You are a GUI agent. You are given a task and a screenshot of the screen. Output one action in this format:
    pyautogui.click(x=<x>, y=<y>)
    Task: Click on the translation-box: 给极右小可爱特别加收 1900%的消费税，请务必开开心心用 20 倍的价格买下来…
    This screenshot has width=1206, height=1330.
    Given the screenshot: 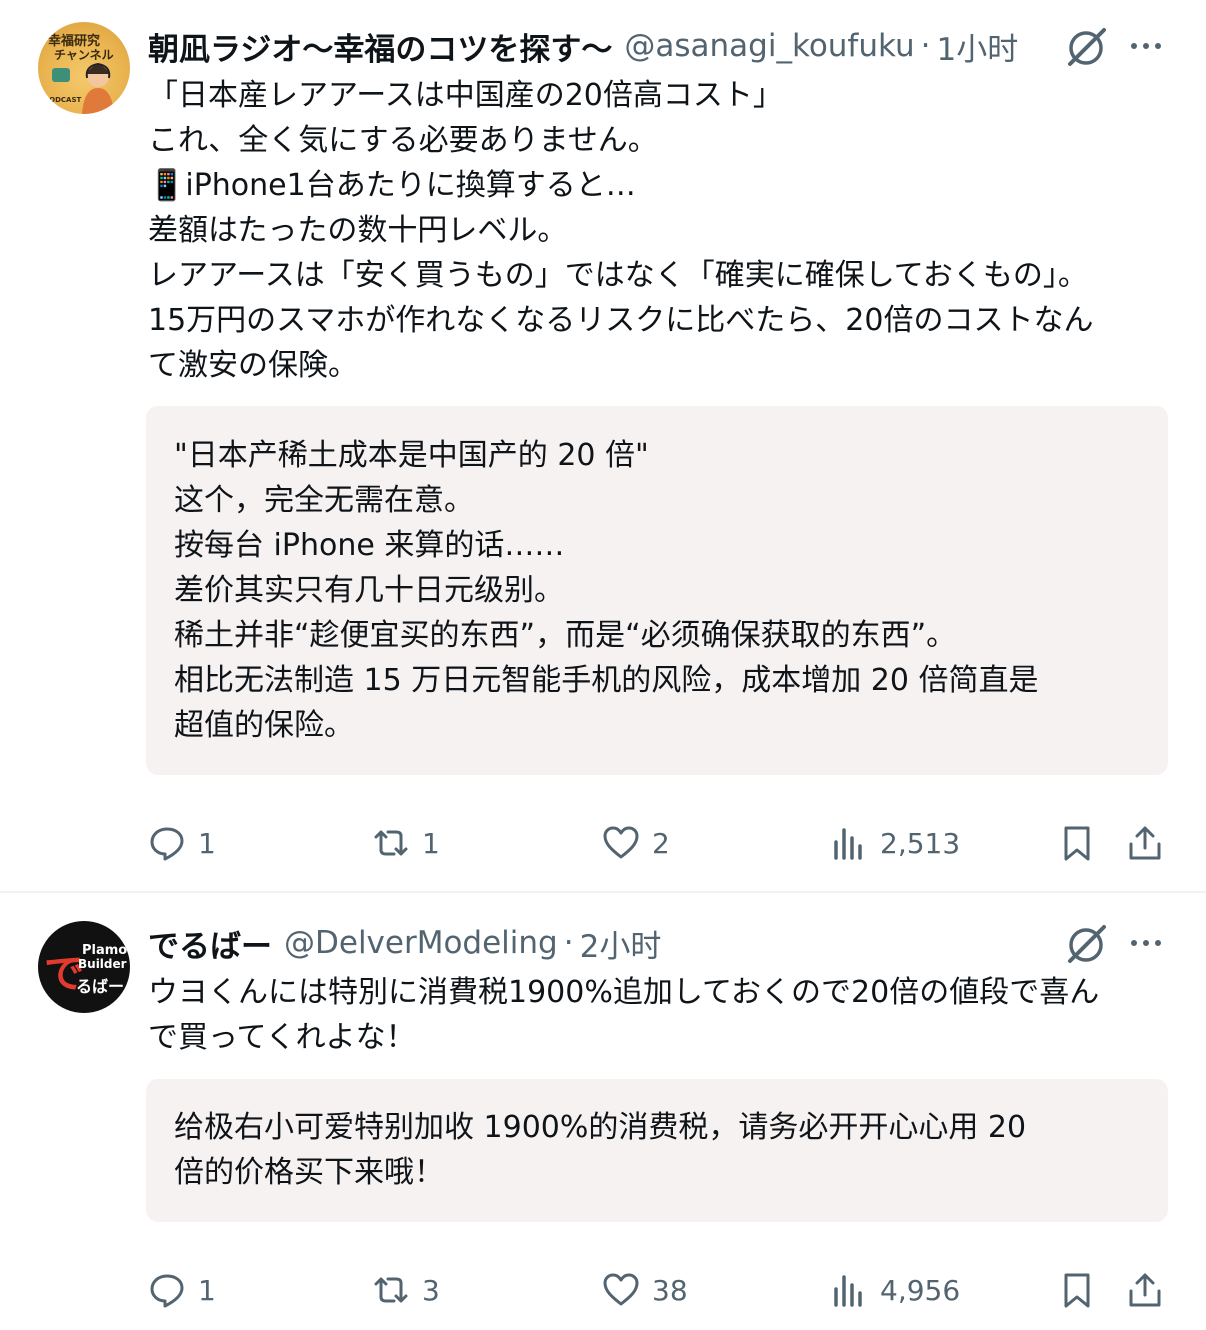 What is the action you would take?
    pyautogui.click(x=657, y=1150)
    